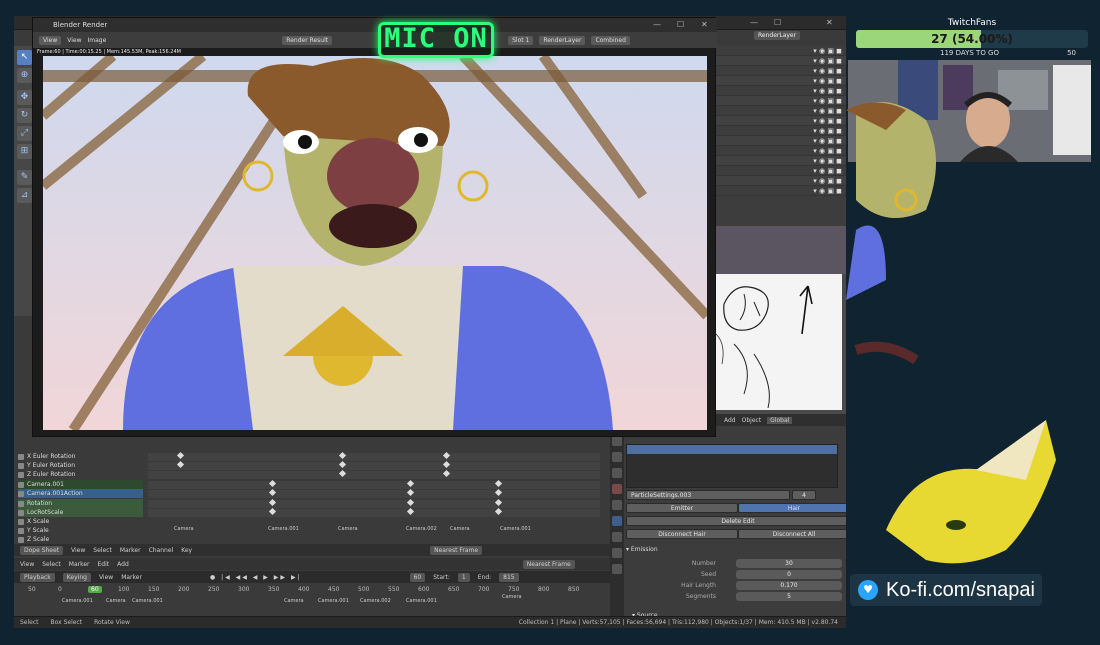 This screenshot has height=645, width=1100. What do you see at coordinates (24, 177) in the screenshot?
I see `annotate-tool-icon: ✎` at bounding box center [24, 177].